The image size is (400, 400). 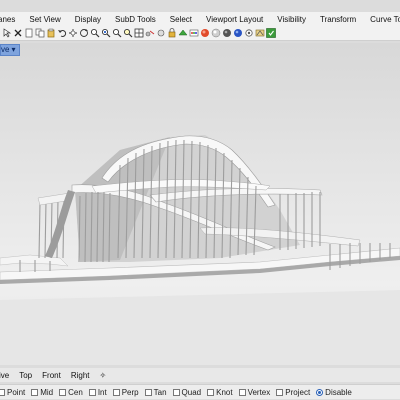 I want to click on osnap-label: Vertex, so click(x=259, y=392).